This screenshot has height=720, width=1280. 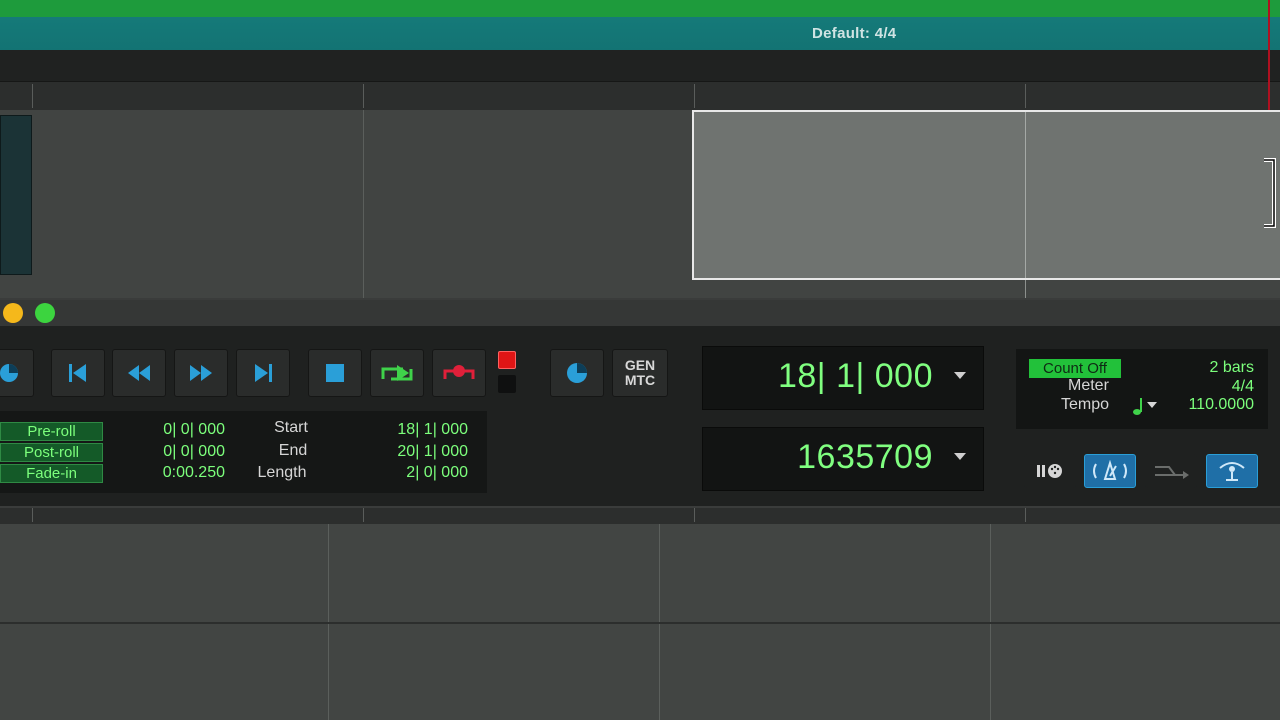 What do you see at coordinates (293, 450) in the screenshot?
I see `end-label: End` at bounding box center [293, 450].